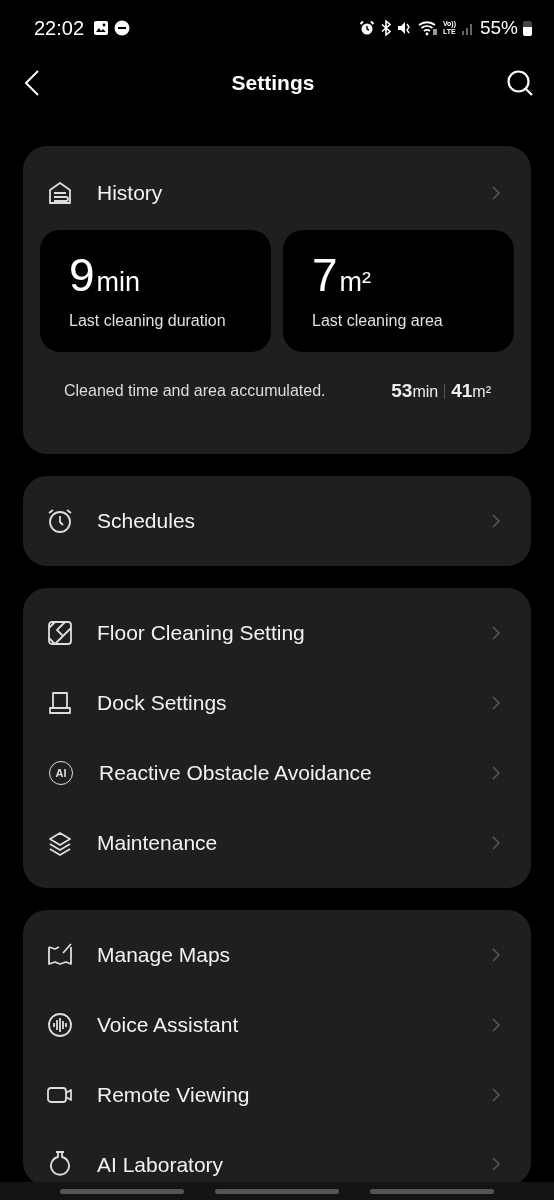 Image resolution: width=554 pixels, height=1200 pixels. I want to click on image-icon, so click(101, 28).